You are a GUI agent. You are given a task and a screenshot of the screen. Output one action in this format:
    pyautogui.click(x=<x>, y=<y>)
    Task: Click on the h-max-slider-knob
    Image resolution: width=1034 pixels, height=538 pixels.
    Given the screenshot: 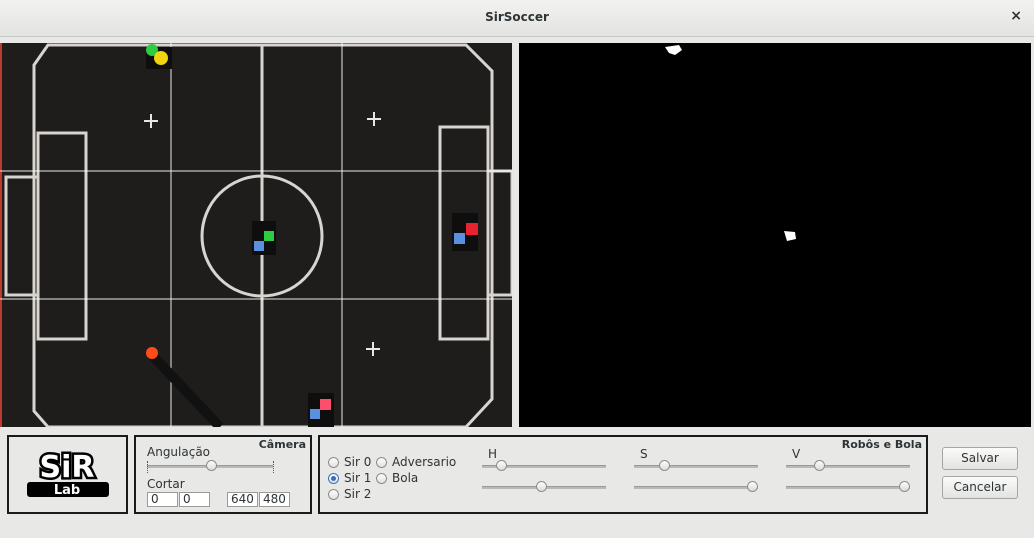 What is the action you would take?
    pyautogui.click(x=541, y=486)
    